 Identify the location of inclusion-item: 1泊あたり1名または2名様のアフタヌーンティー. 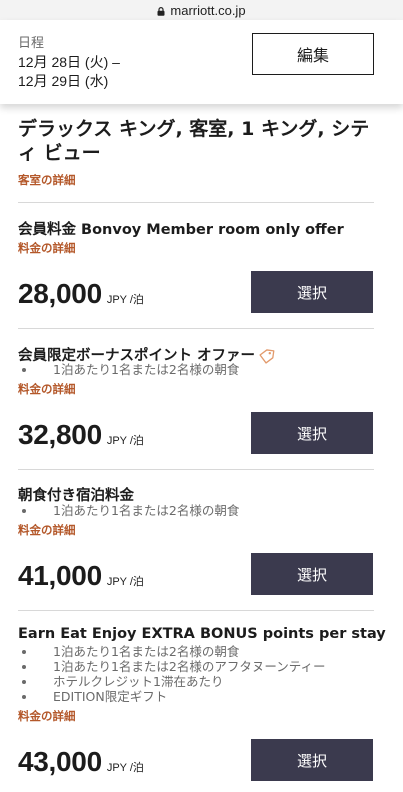
(172, 666).